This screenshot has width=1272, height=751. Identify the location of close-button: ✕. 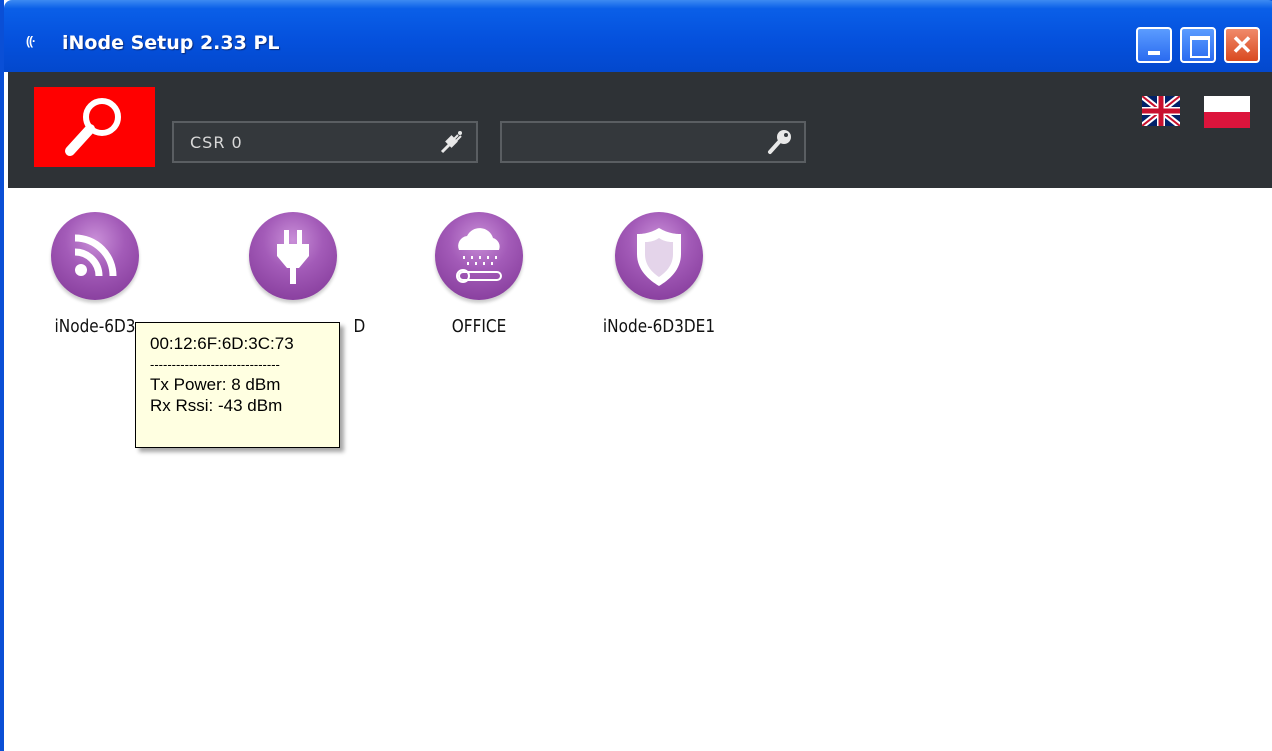
(1242, 45).